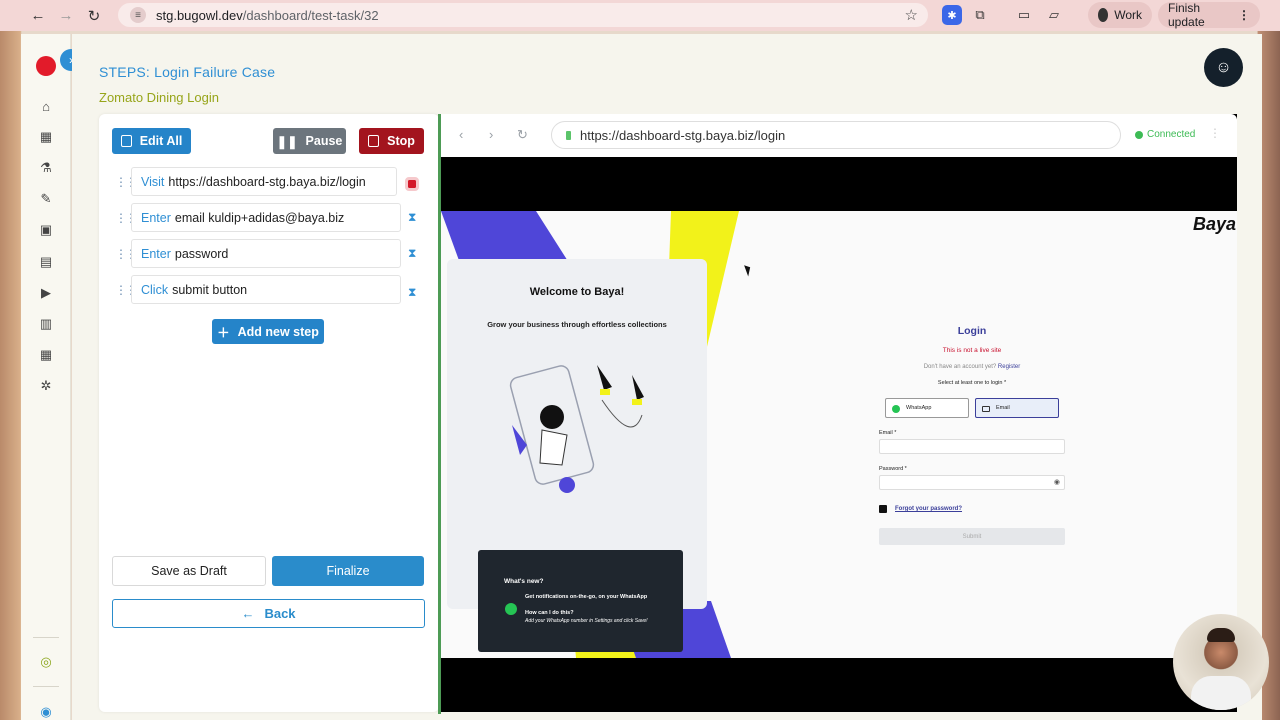  What do you see at coordinates (187, 72) in the screenshot?
I see `page-title: STEPS: Login Failure Case` at bounding box center [187, 72].